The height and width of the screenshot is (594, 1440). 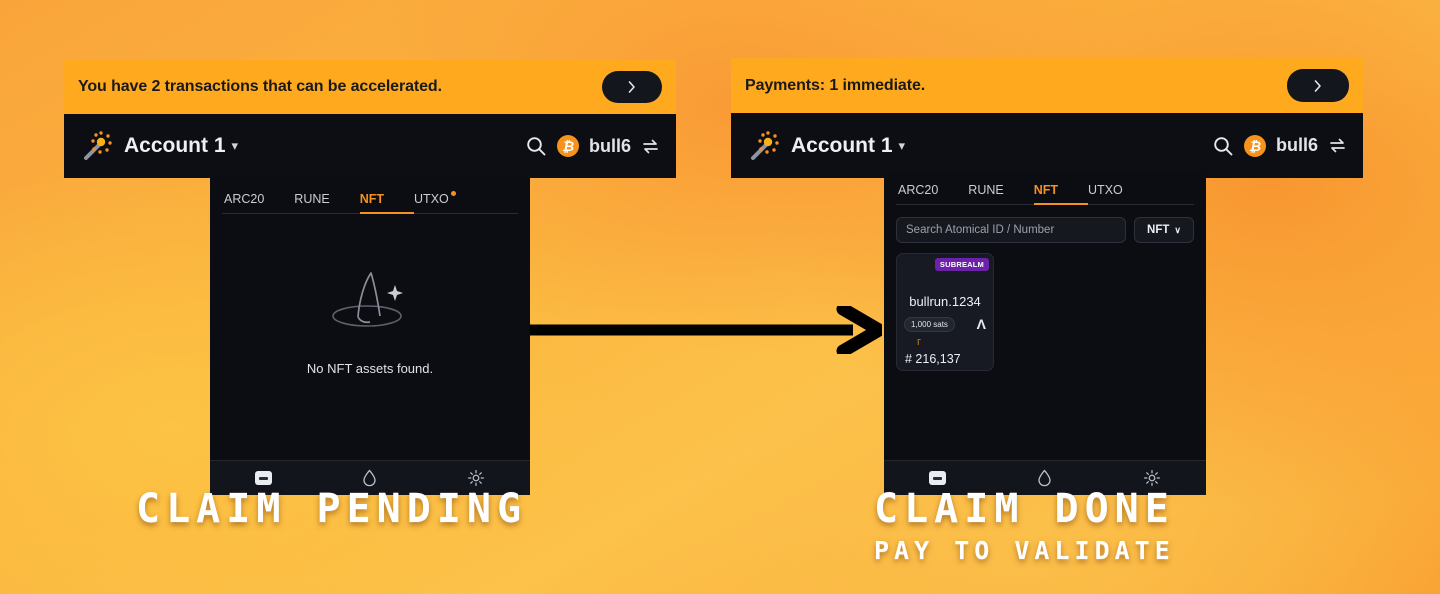 I want to click on right-account-caret: ▾, so click(x=902, y=146).